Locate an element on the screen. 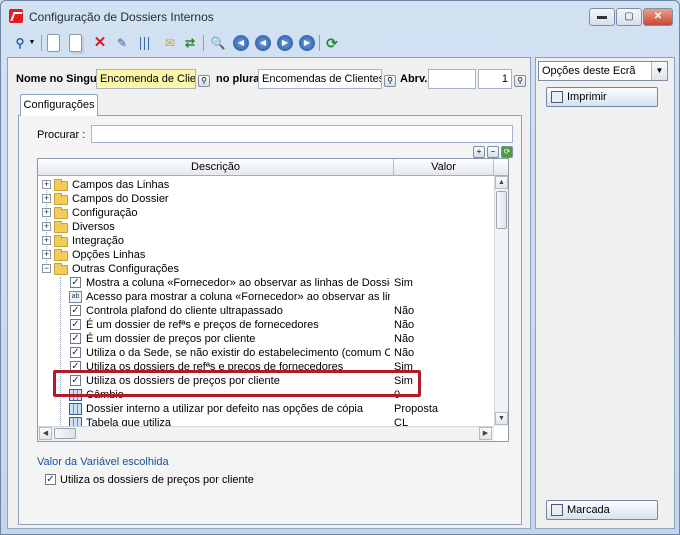  number-field: 1 is located at coordinates (495, 79).